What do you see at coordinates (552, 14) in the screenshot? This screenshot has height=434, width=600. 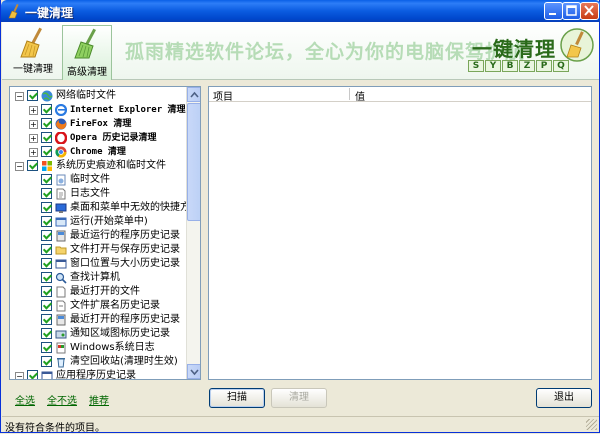 I see `minimize-icon` at bounding box center [552, 14].